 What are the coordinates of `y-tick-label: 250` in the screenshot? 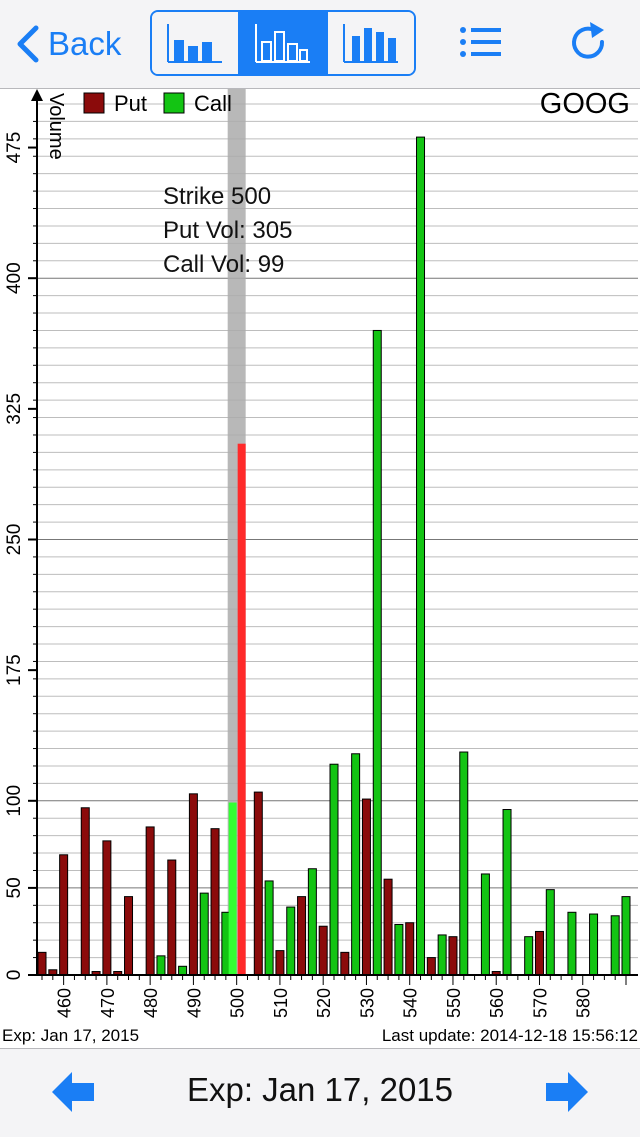 It's located at (14, 540).